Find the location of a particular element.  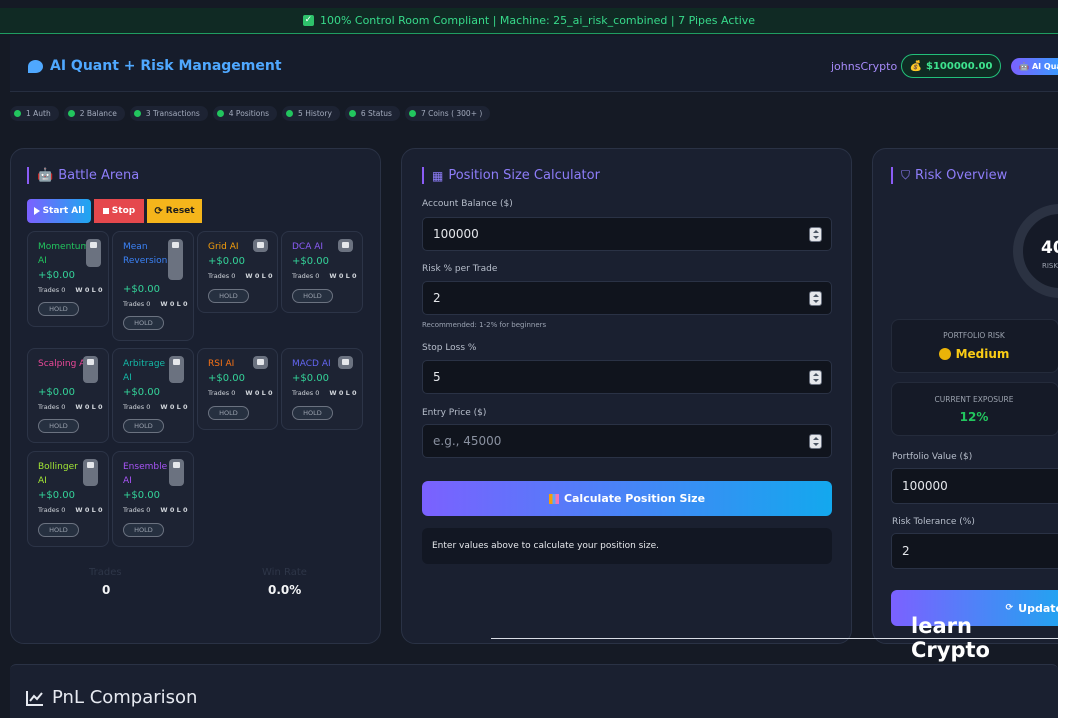

shield-icon: ⛉ is located at coordinates (906, 175).